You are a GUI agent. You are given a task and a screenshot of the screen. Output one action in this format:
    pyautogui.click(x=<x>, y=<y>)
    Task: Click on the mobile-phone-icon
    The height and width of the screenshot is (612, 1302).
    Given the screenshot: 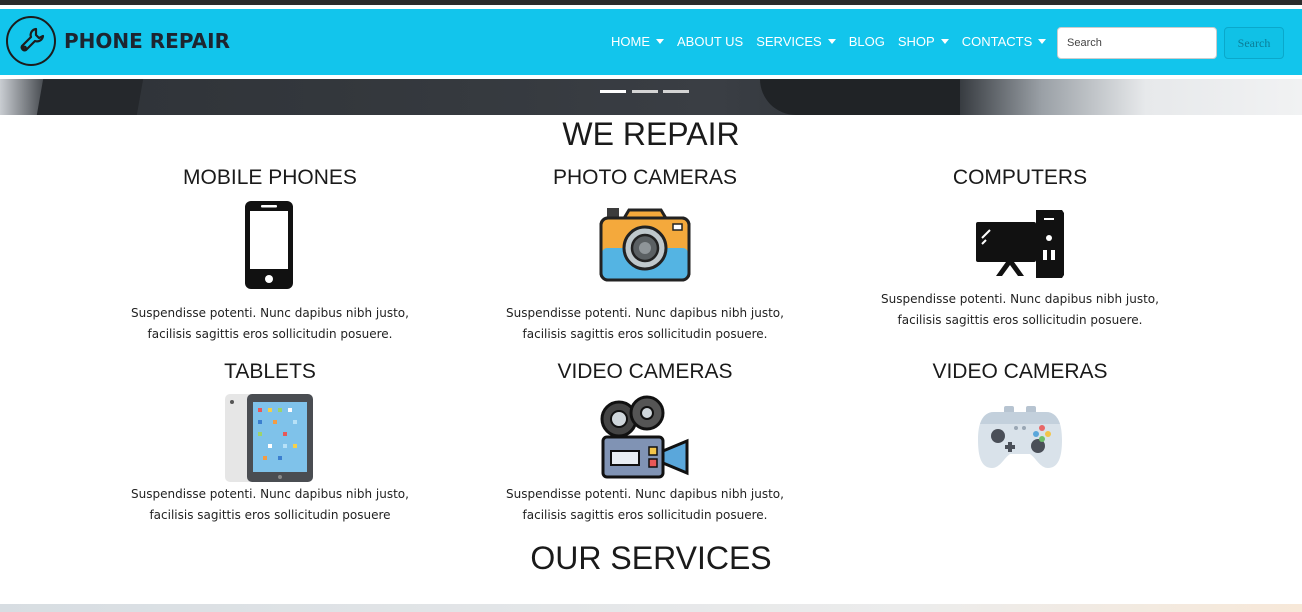 What is the action you would take?
    pyautogui.click(x=269, y=247)
    